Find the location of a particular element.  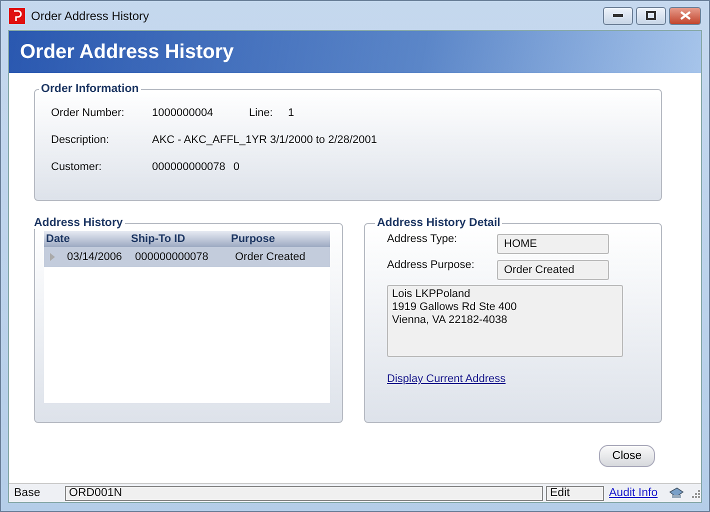

group-title: Order Information is located at coordinates (90, 89).